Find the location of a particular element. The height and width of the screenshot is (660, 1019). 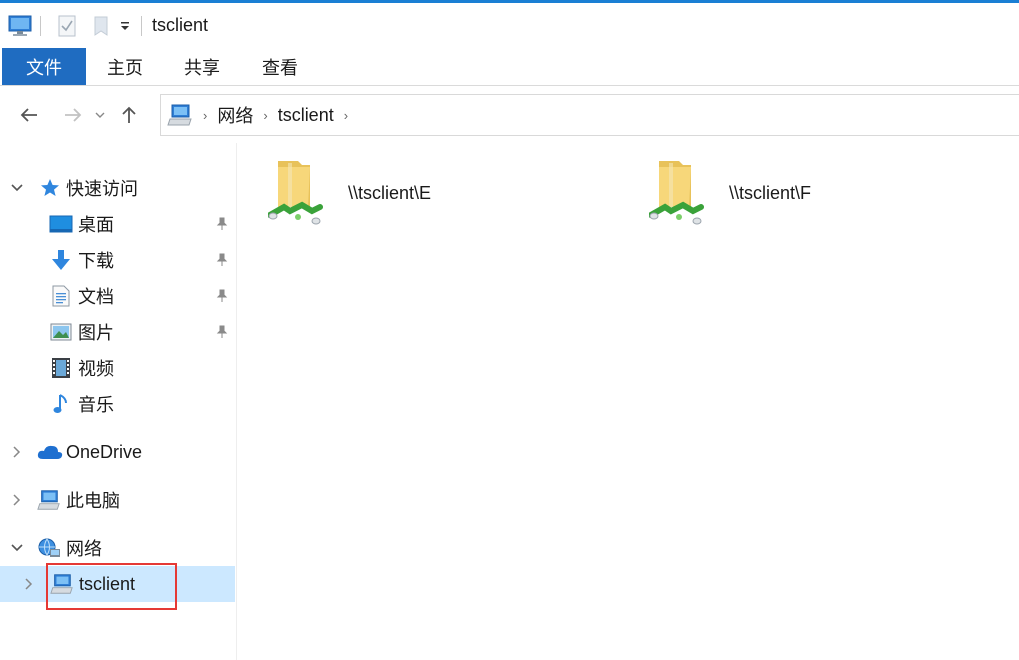

sidebar-item-onedrive: OneDrive is located at coordinates (117, 452).